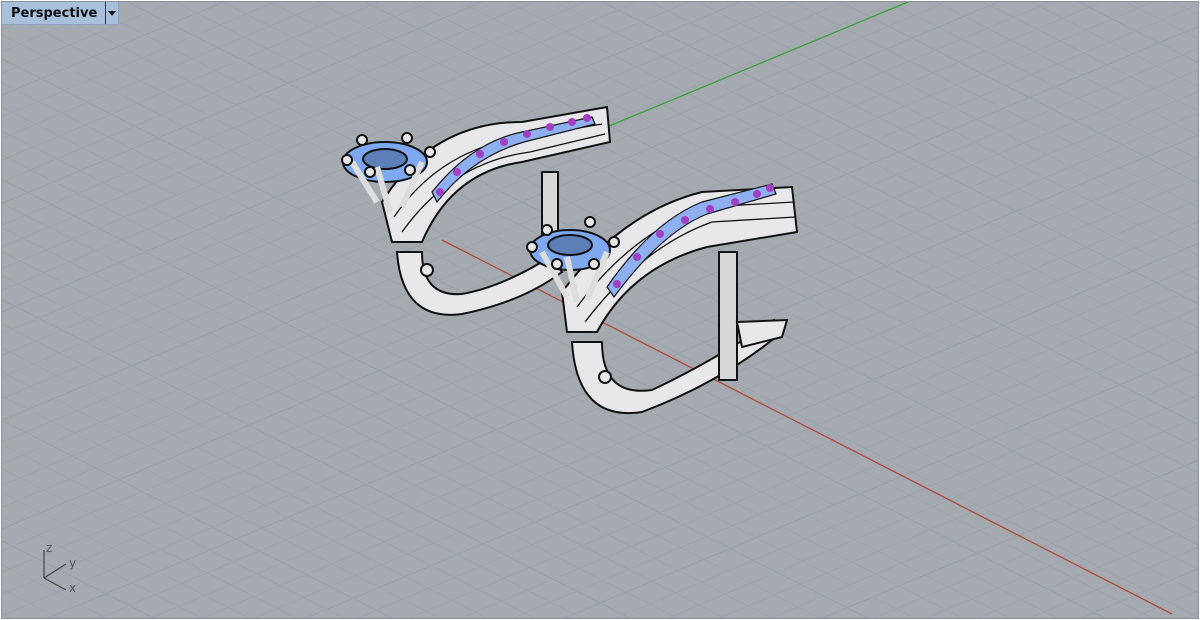 The width and height of the screenshot is (1200, 620). I want to click on y-axis-line, so click(755, 66).